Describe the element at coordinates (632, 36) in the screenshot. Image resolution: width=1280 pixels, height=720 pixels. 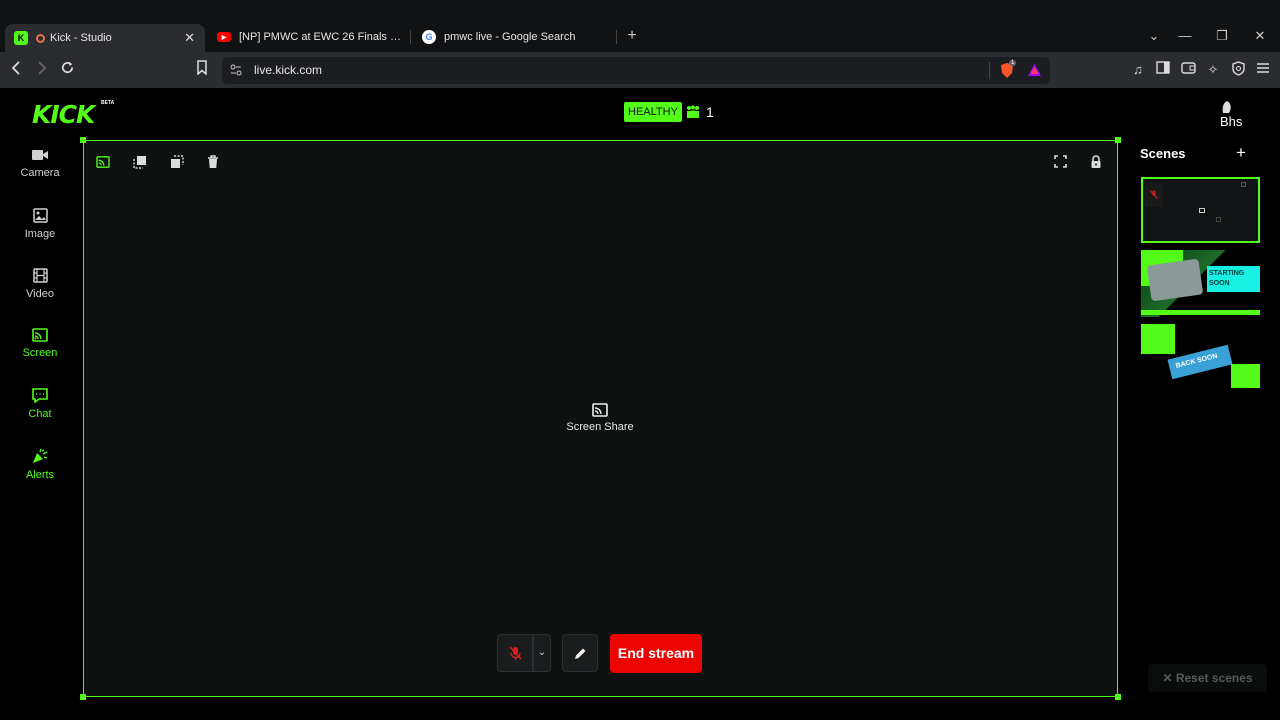
I see `new-tab-button: +` at that location.